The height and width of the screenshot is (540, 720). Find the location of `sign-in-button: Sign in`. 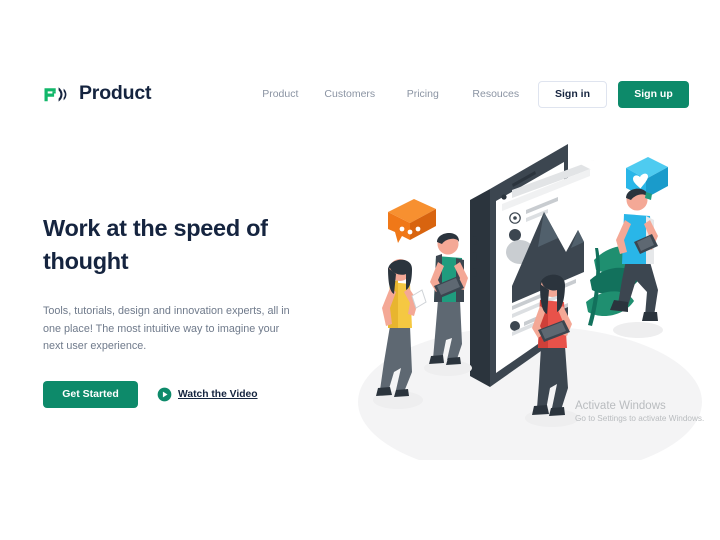

sign-in-button: Sign in is located at coordinates (572, 94).